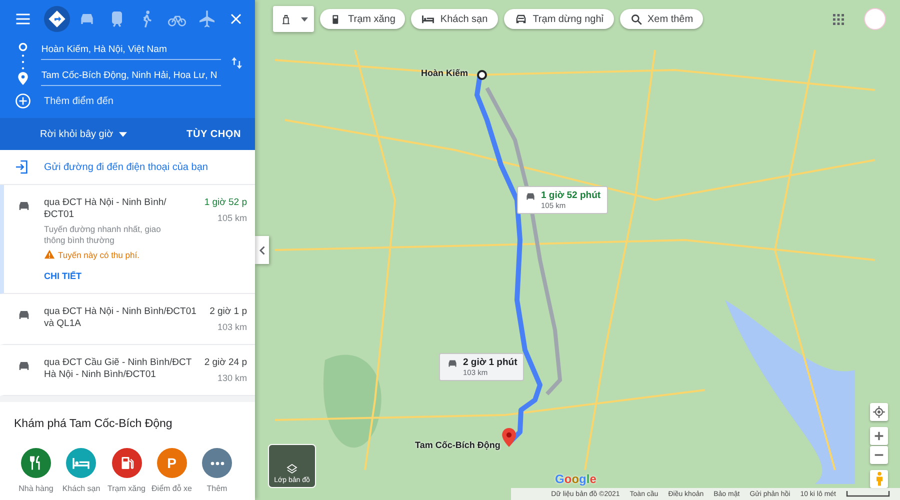  I want to click on add-destination-link: Thêm điểm đến, so click(79, 101).